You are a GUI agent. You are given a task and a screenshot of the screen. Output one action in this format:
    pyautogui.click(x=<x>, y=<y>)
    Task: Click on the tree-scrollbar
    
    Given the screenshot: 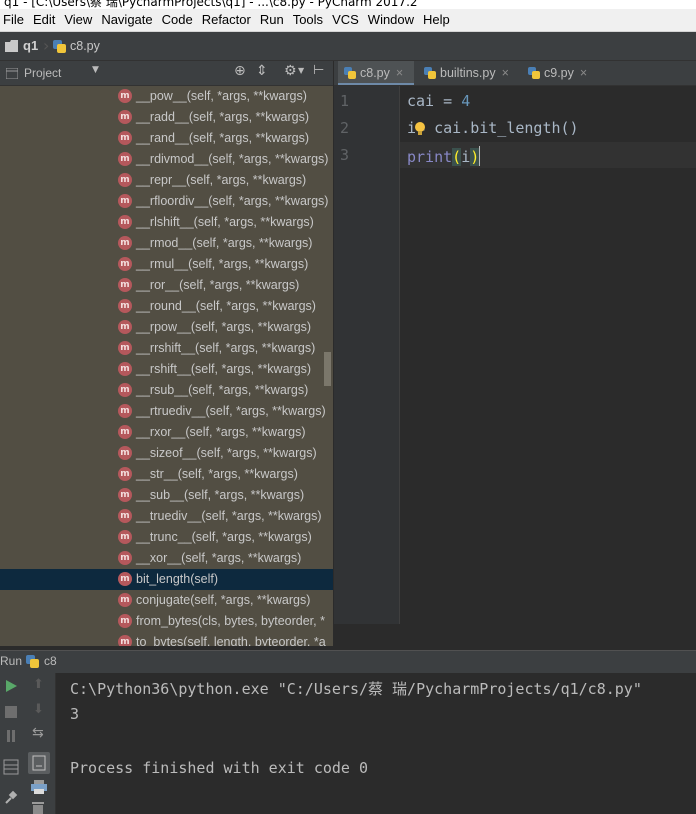 What is the action you would take?
    pyautogui.click(x=327, y=369)
    